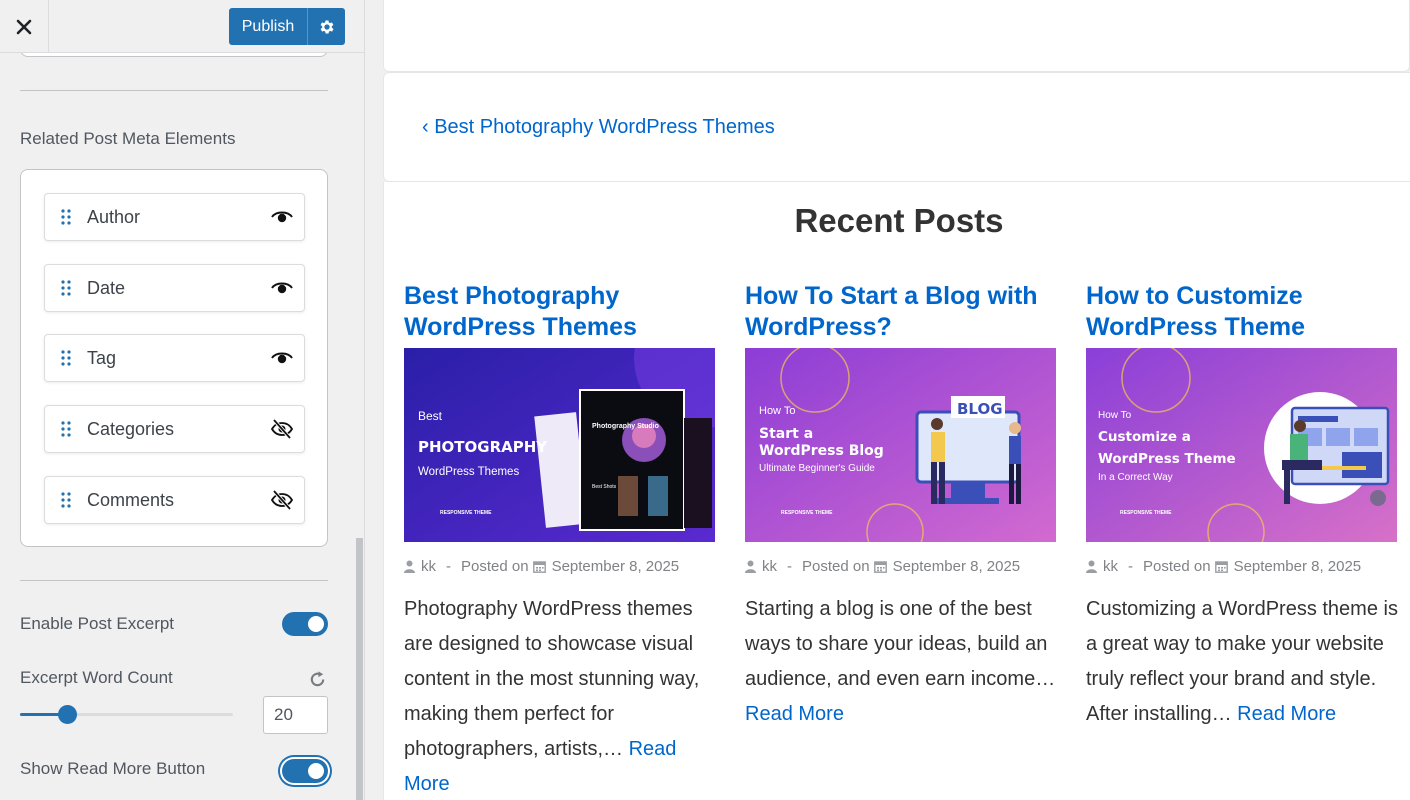 This screenshot has height=800, width=1410. I want to click on meta-item-label: Tag, so click(102, 357).